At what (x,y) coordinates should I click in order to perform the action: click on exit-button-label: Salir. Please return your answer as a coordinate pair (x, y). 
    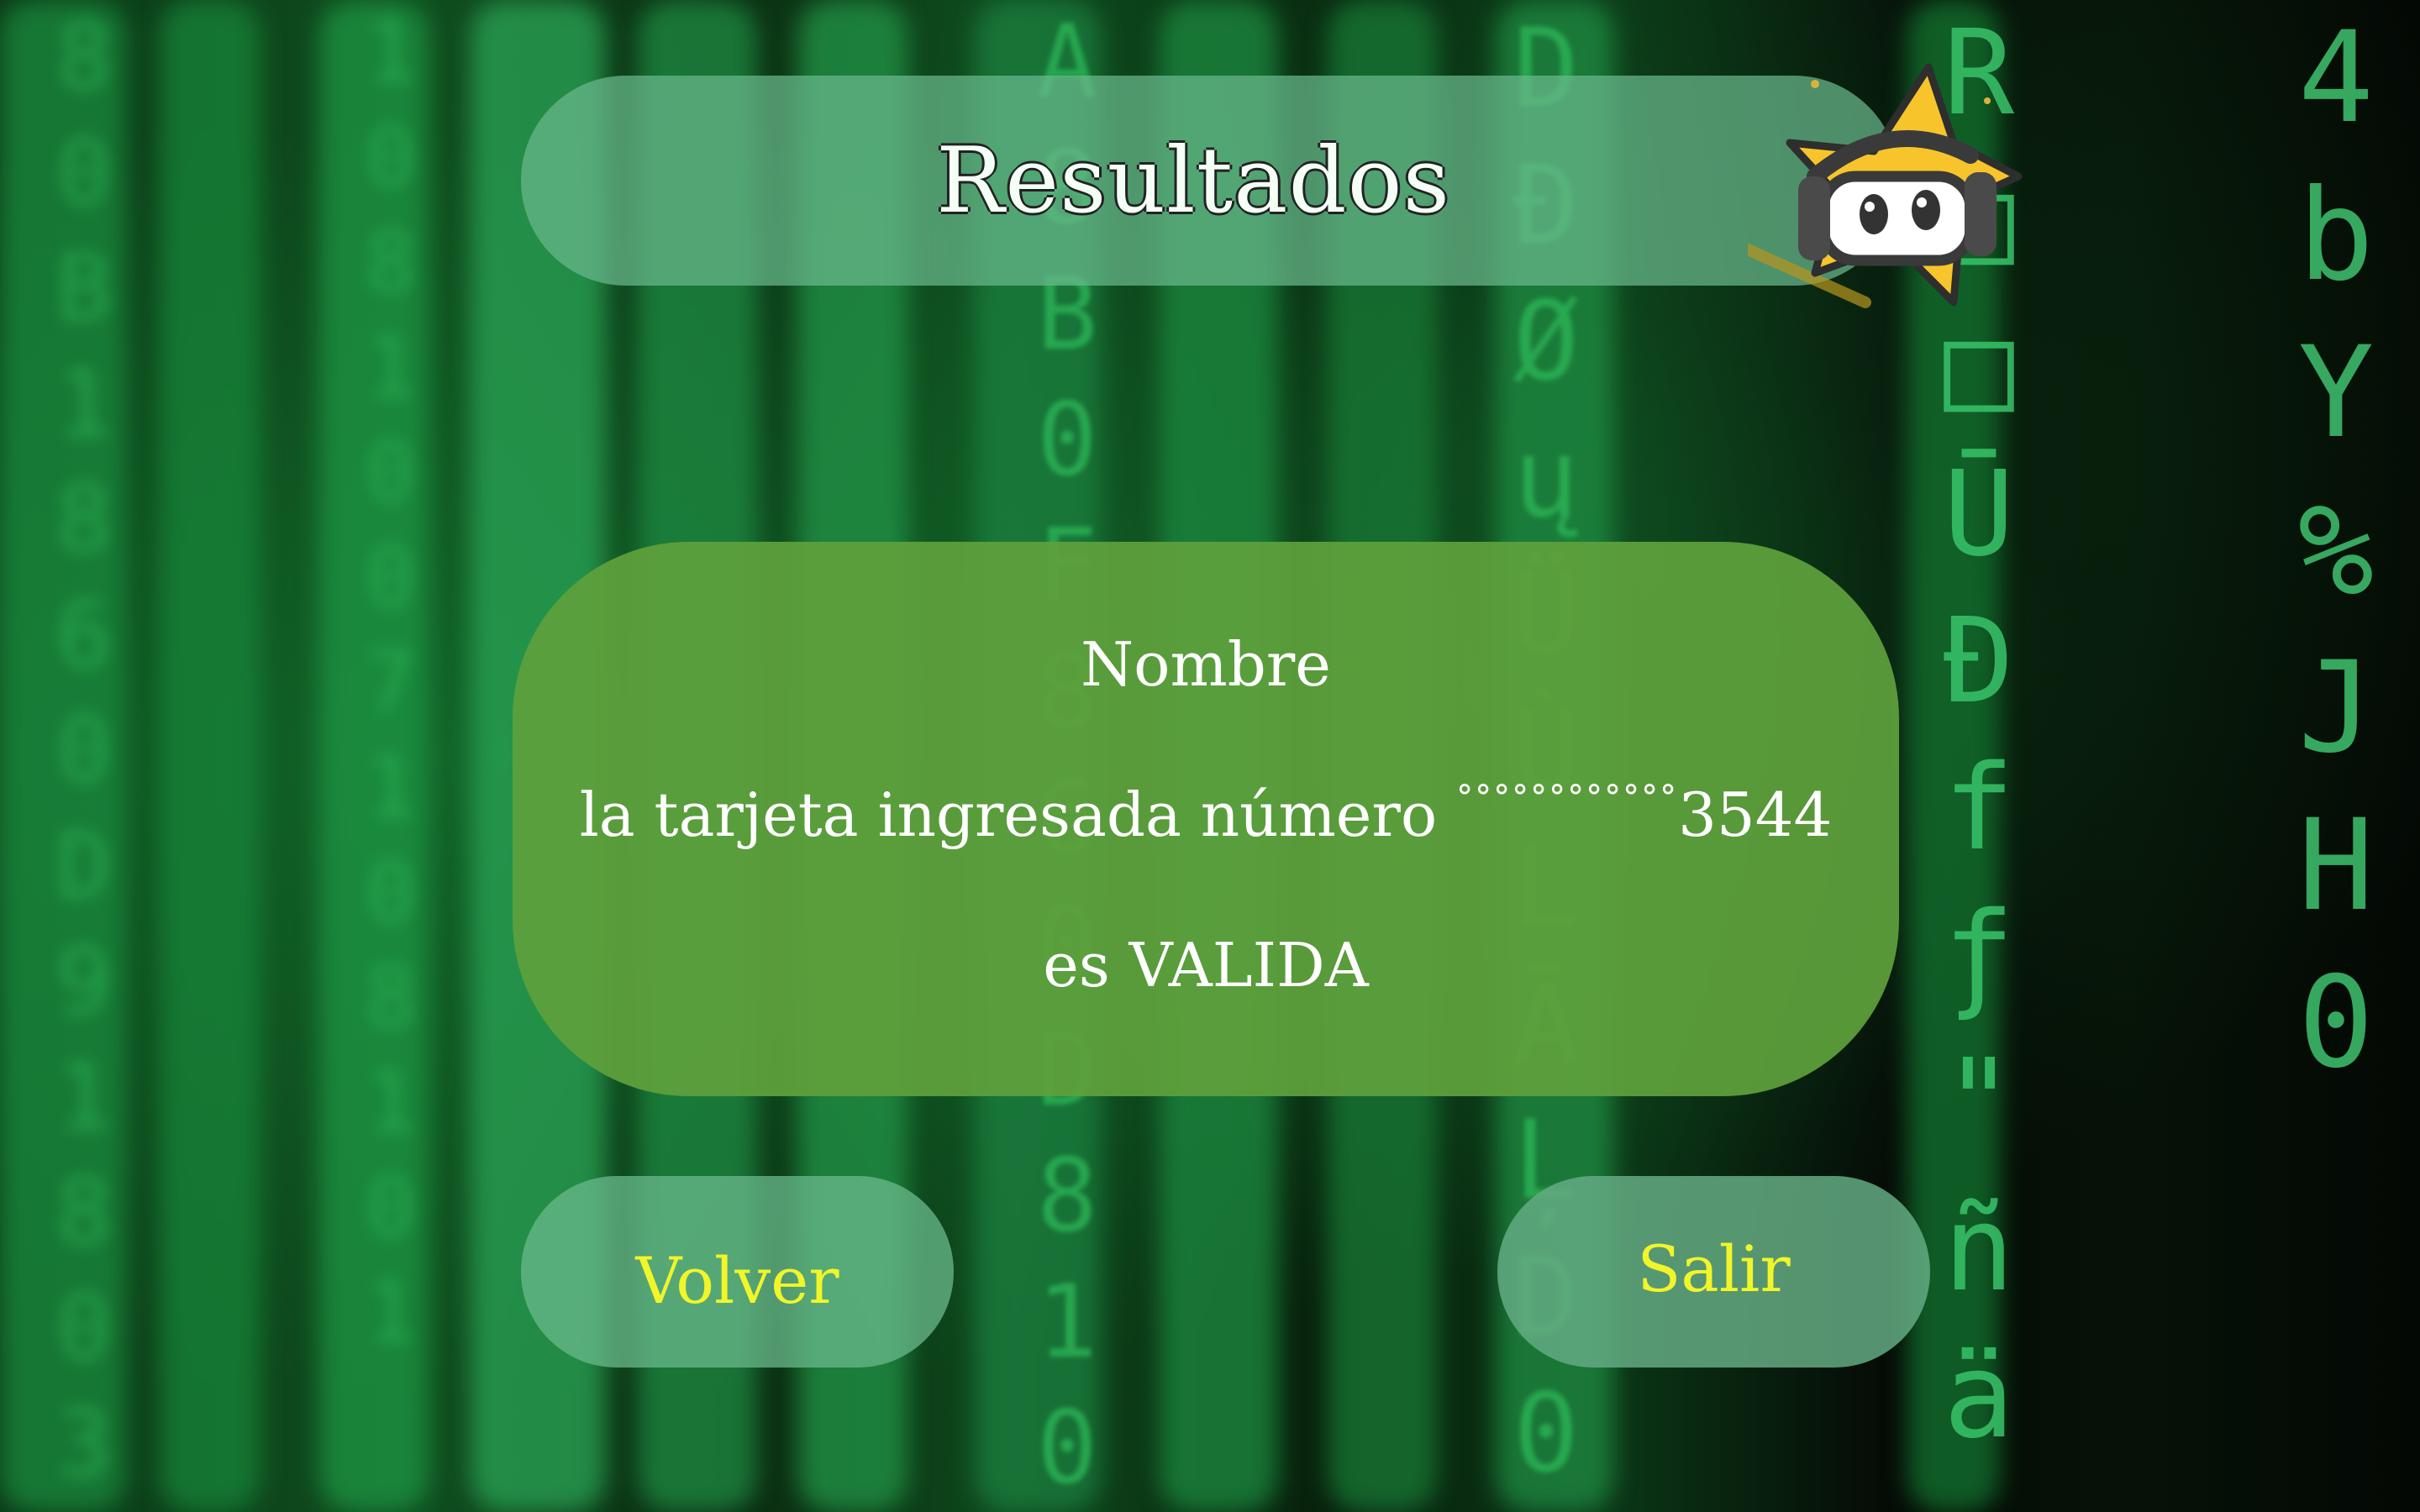
    Looking at the image, I should click on (1714, 1268).